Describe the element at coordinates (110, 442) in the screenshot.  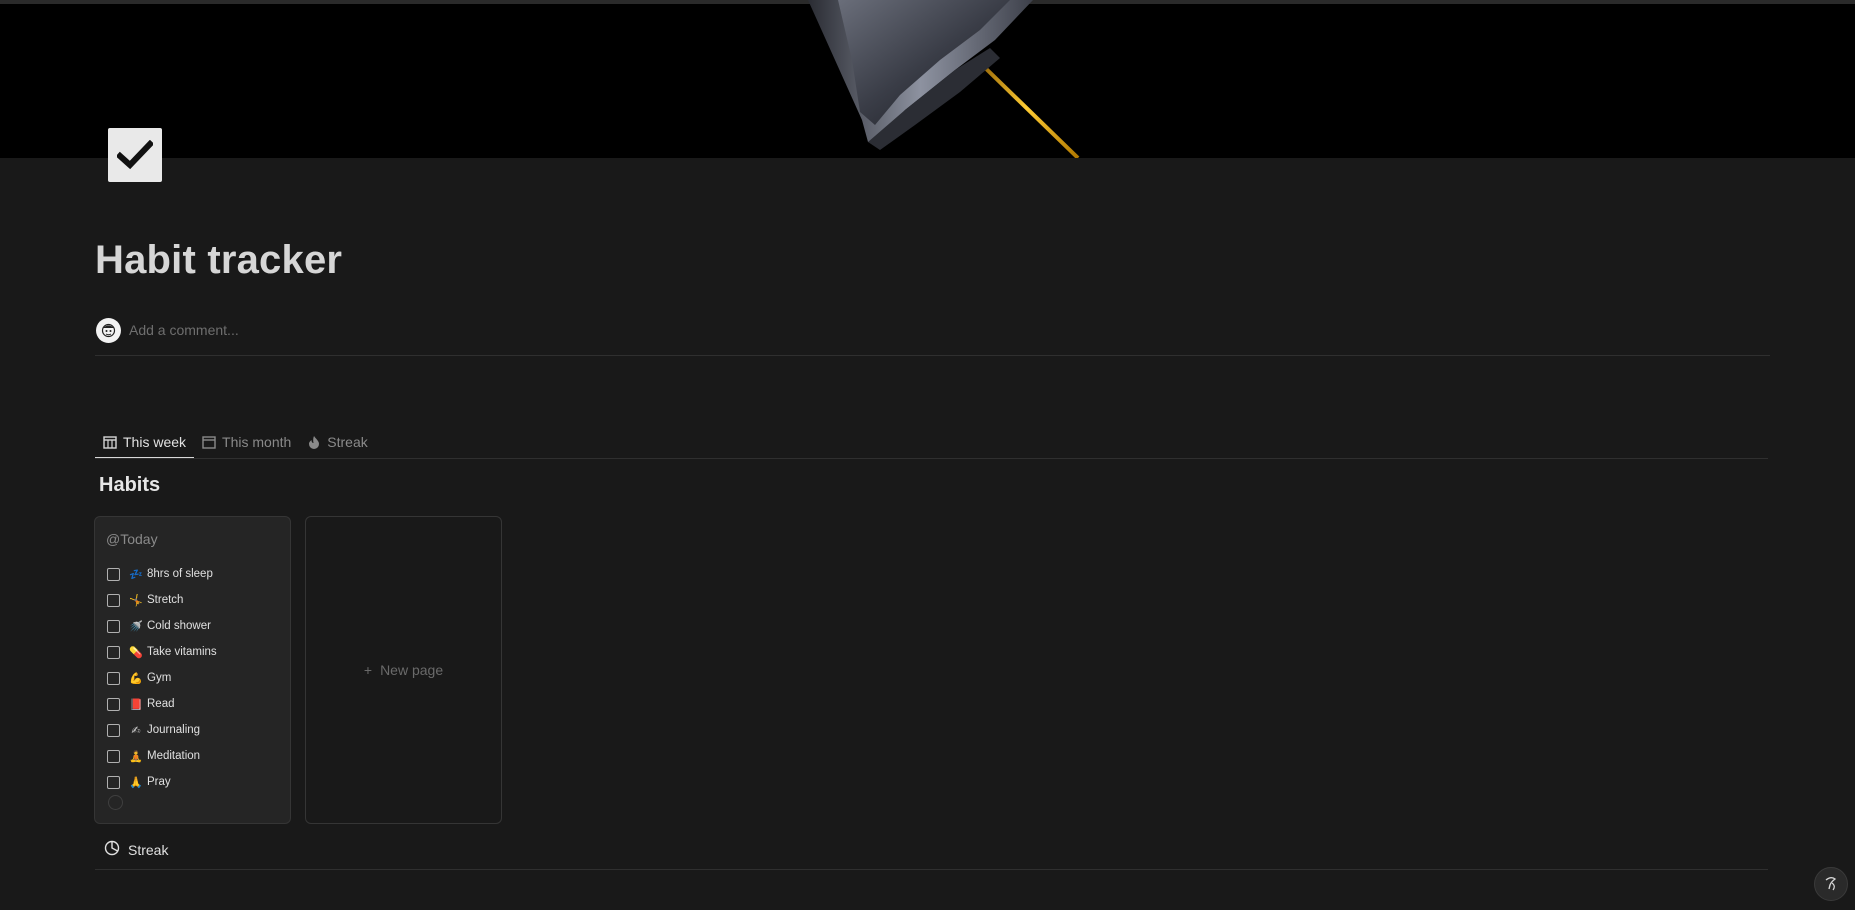
I see `calendar-grid-icon` at that location.